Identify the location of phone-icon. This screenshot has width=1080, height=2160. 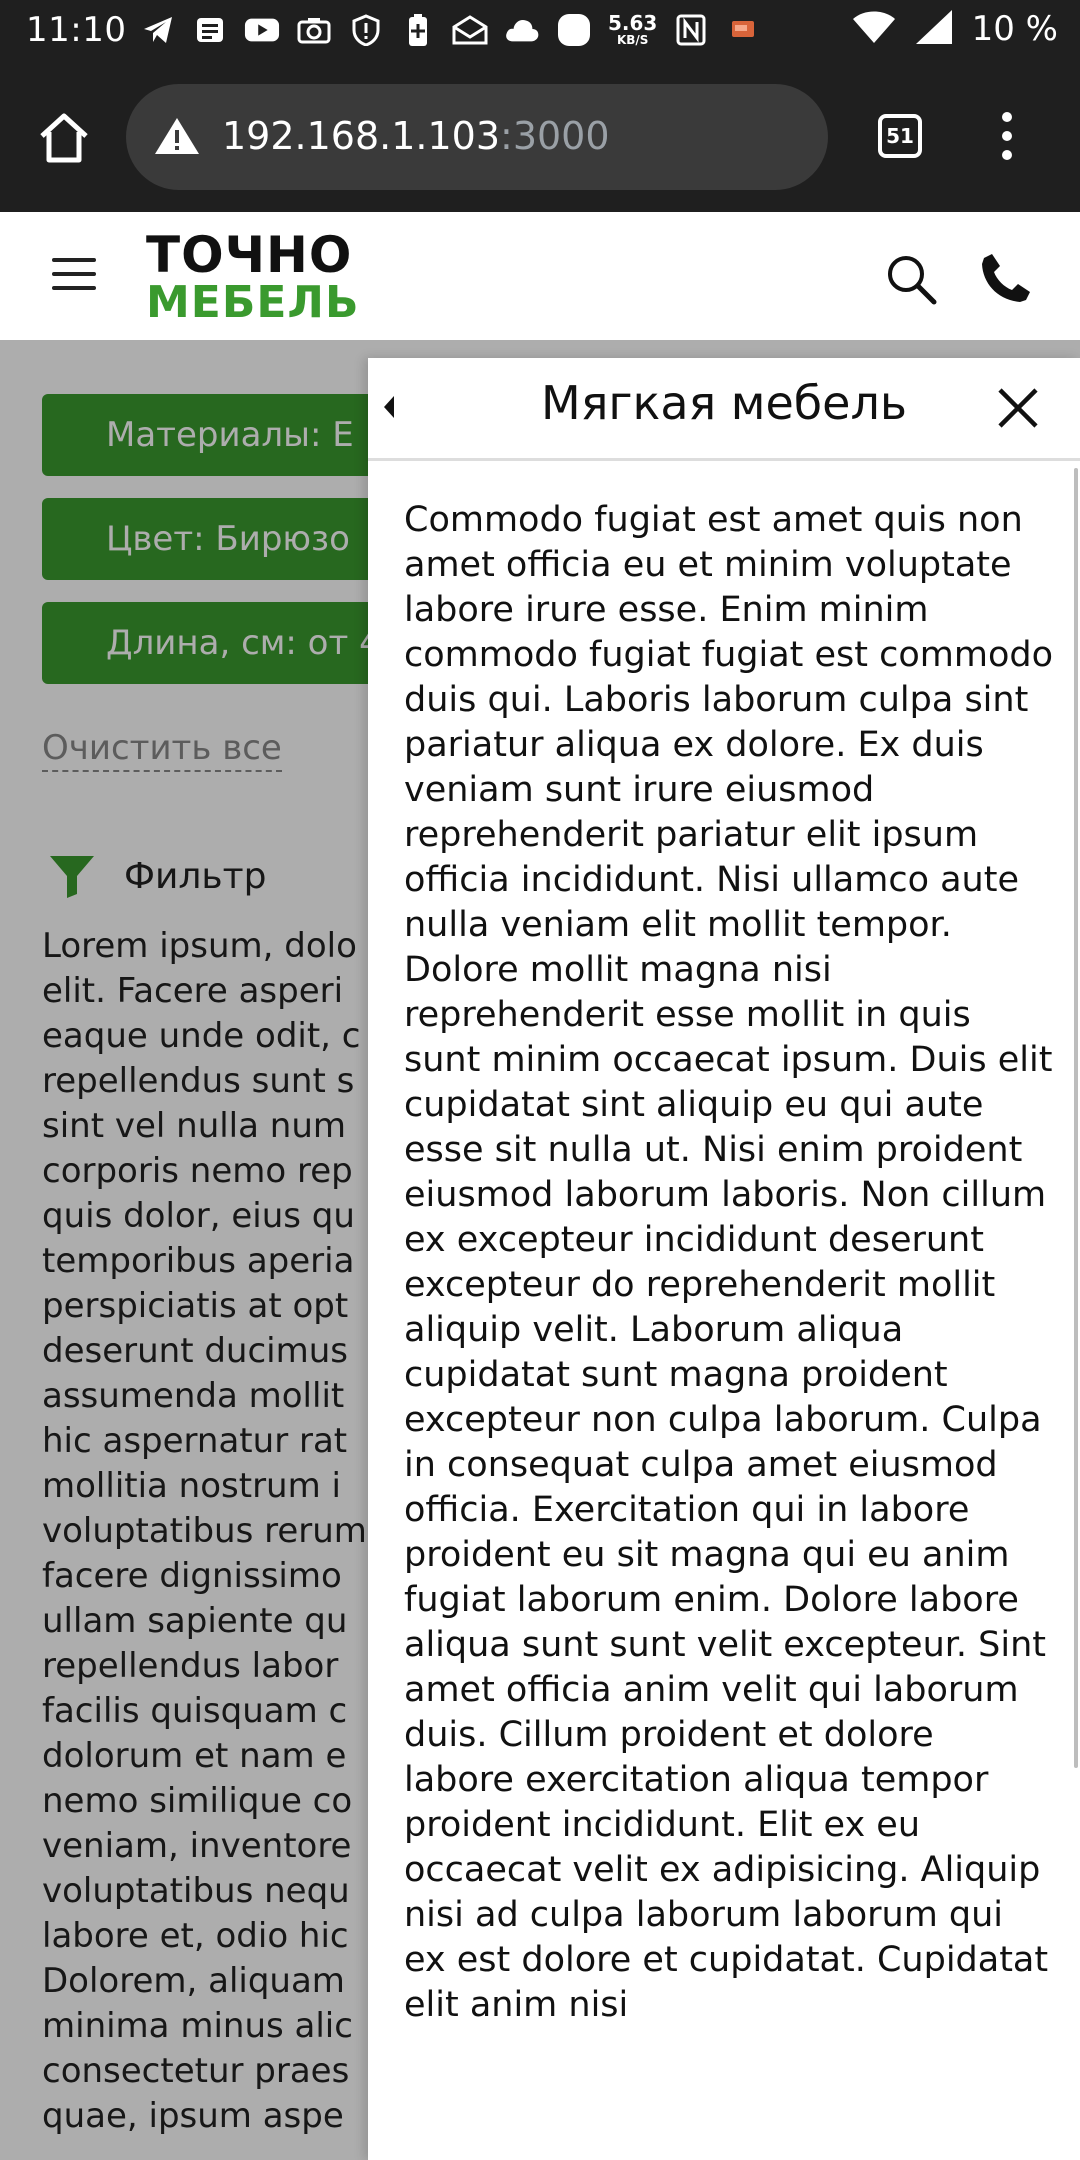
(1006, 278).